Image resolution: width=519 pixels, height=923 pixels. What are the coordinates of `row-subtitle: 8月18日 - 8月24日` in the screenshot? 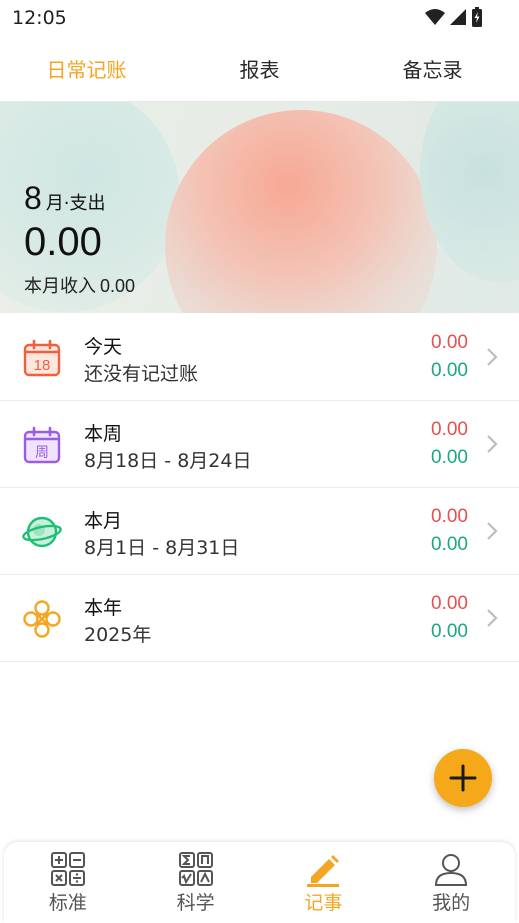 It's located at (168, 461).